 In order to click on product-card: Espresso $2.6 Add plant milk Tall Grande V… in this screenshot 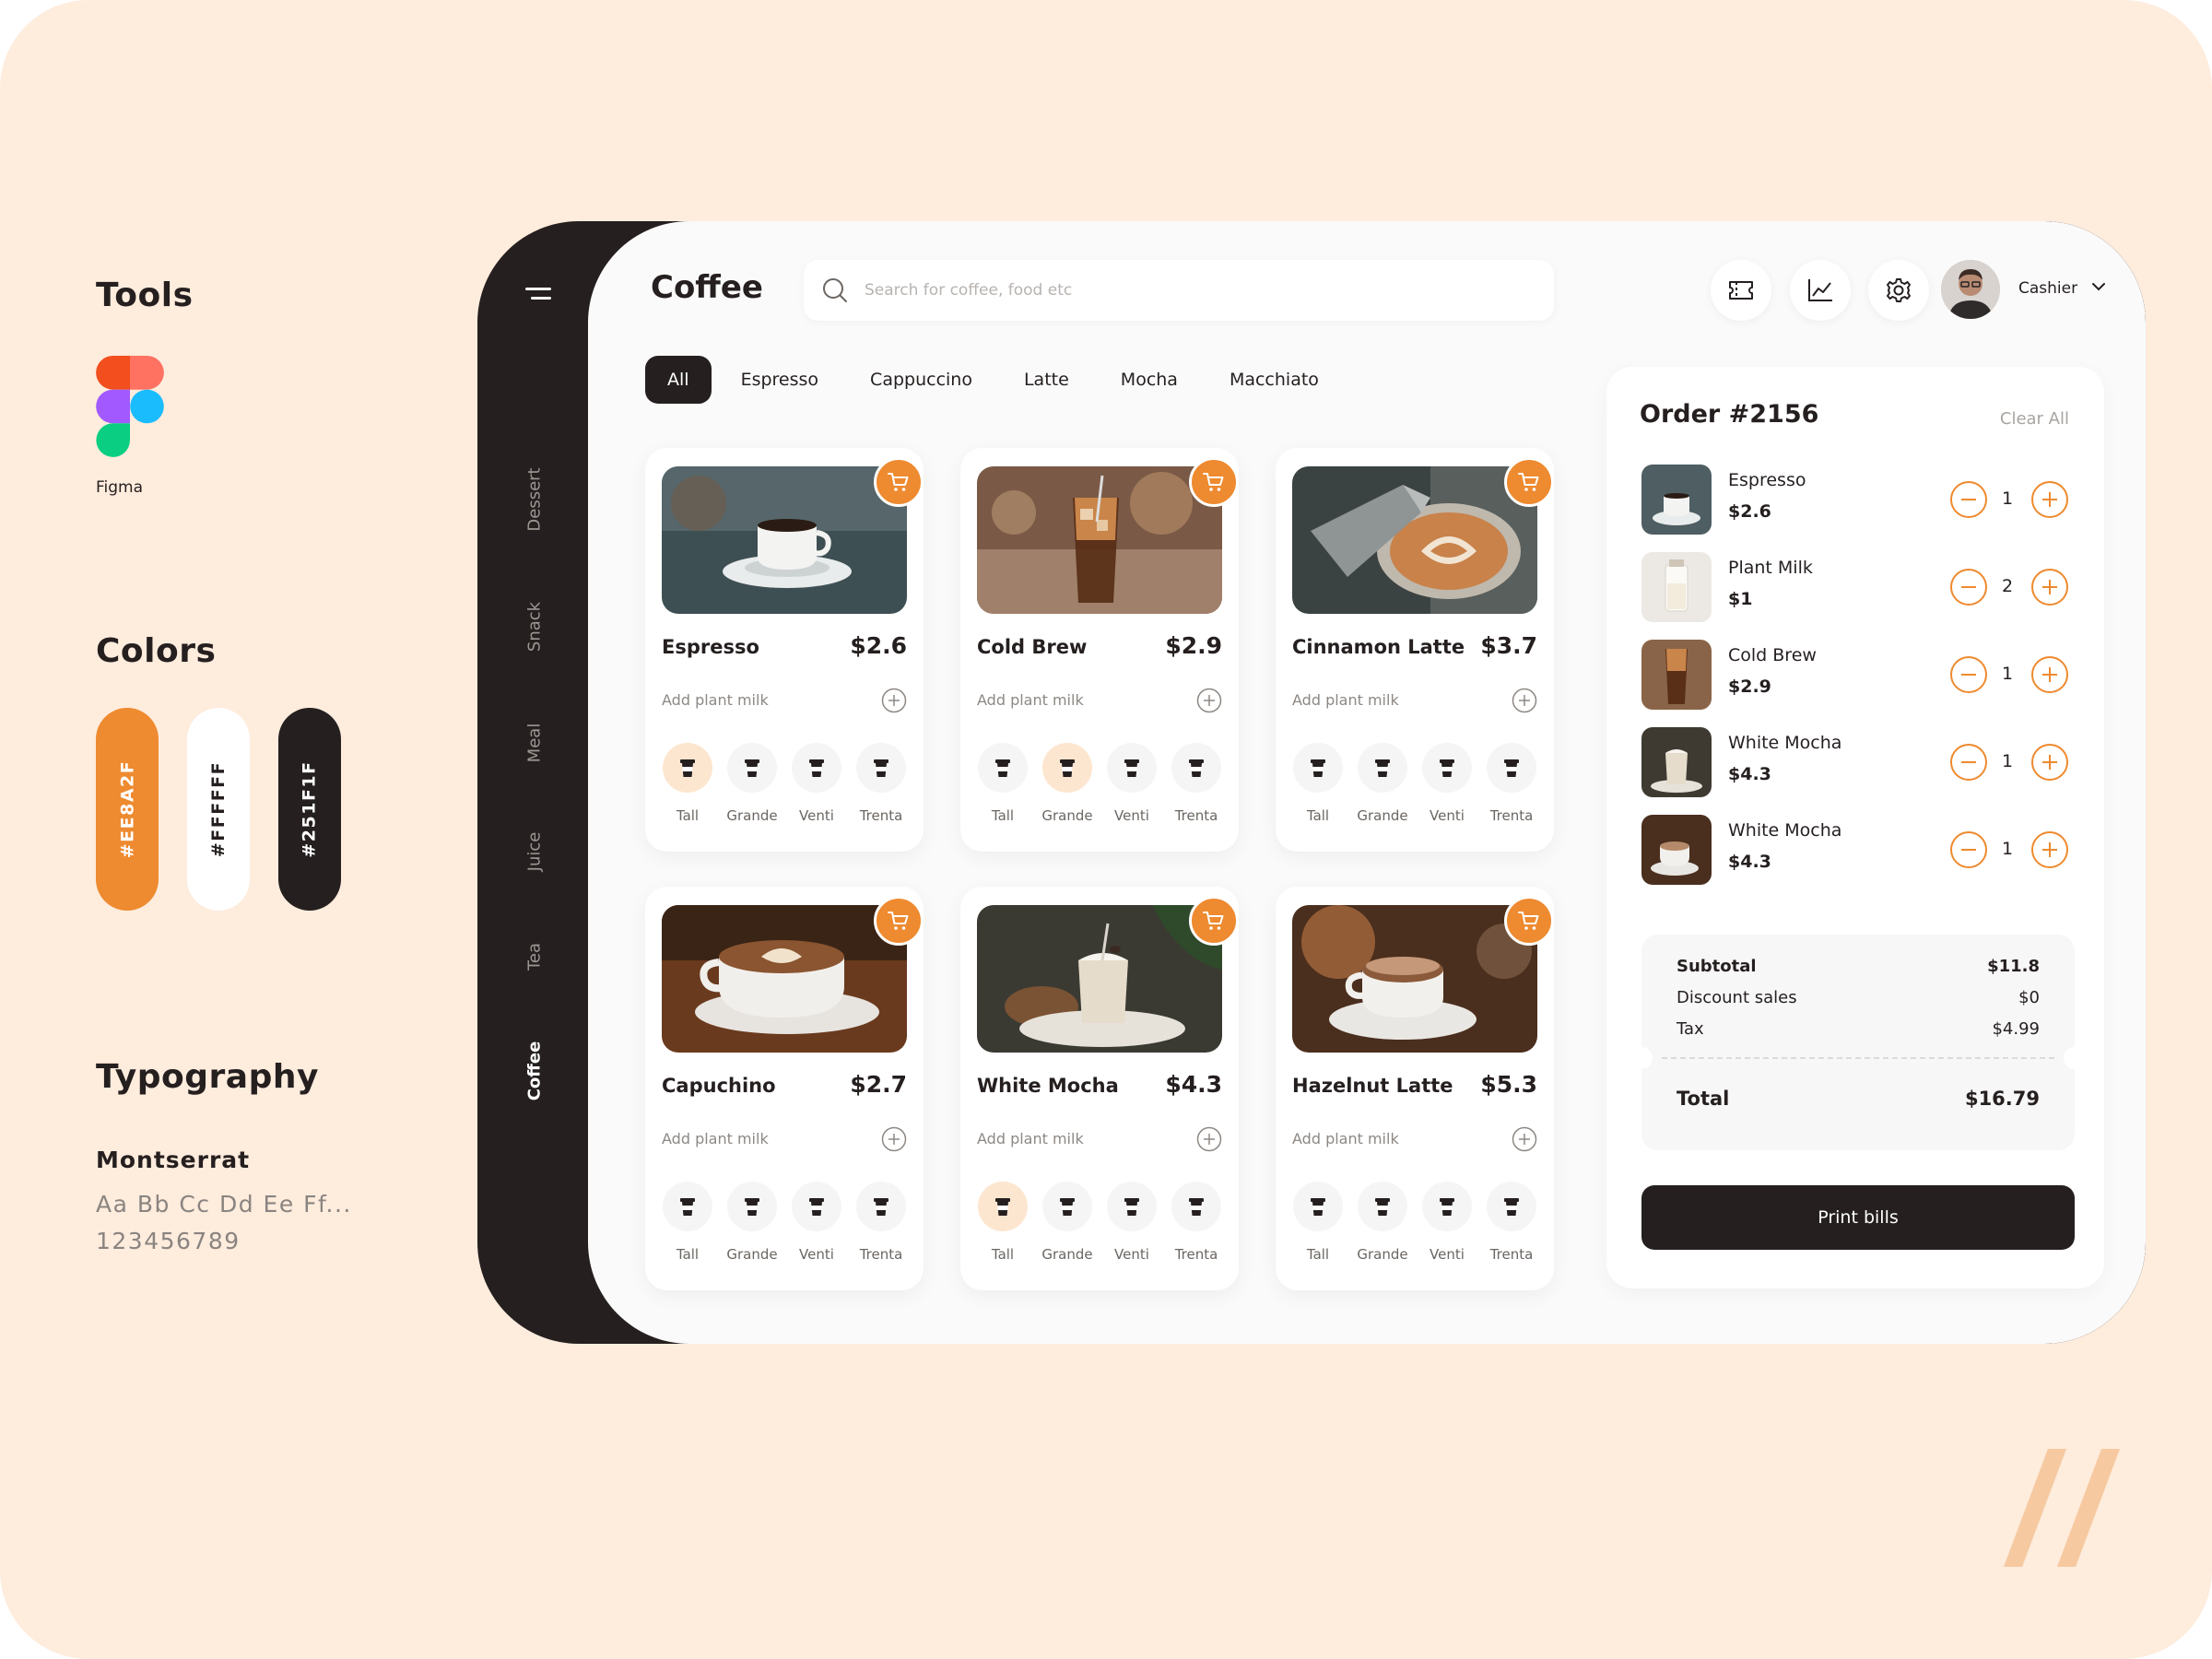, I will do `click(784, 650)`.